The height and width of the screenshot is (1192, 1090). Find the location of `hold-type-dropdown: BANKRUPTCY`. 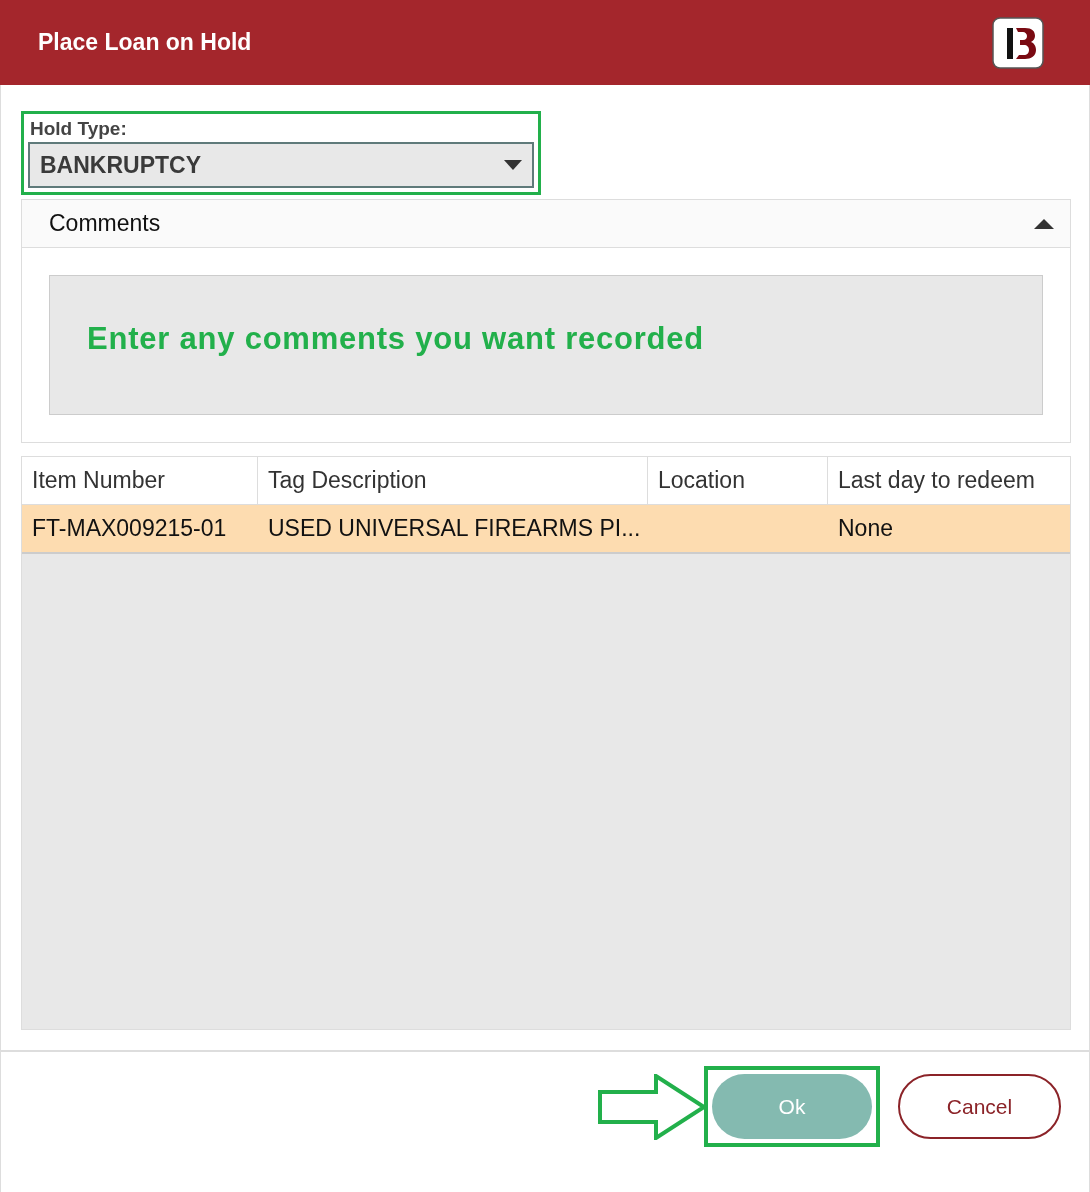

hold-type-dropdown: BANKRUPTCY is located at coordinates (281, 165).